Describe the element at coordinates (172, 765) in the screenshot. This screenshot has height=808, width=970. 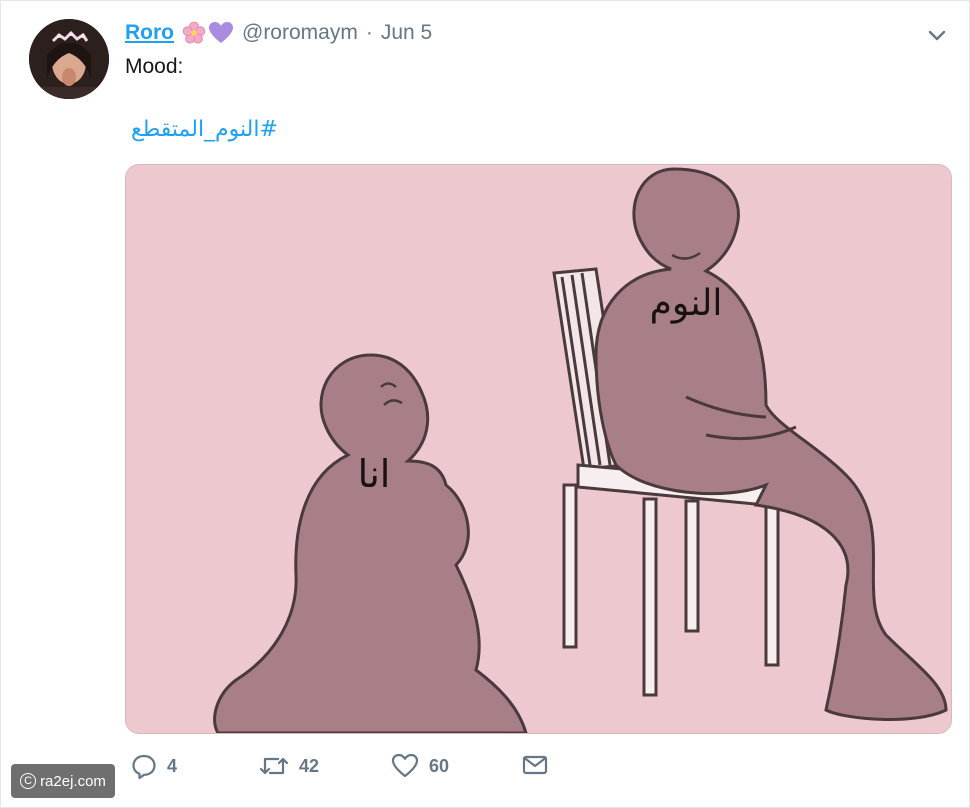
I see `reply-count: 4` at that location.